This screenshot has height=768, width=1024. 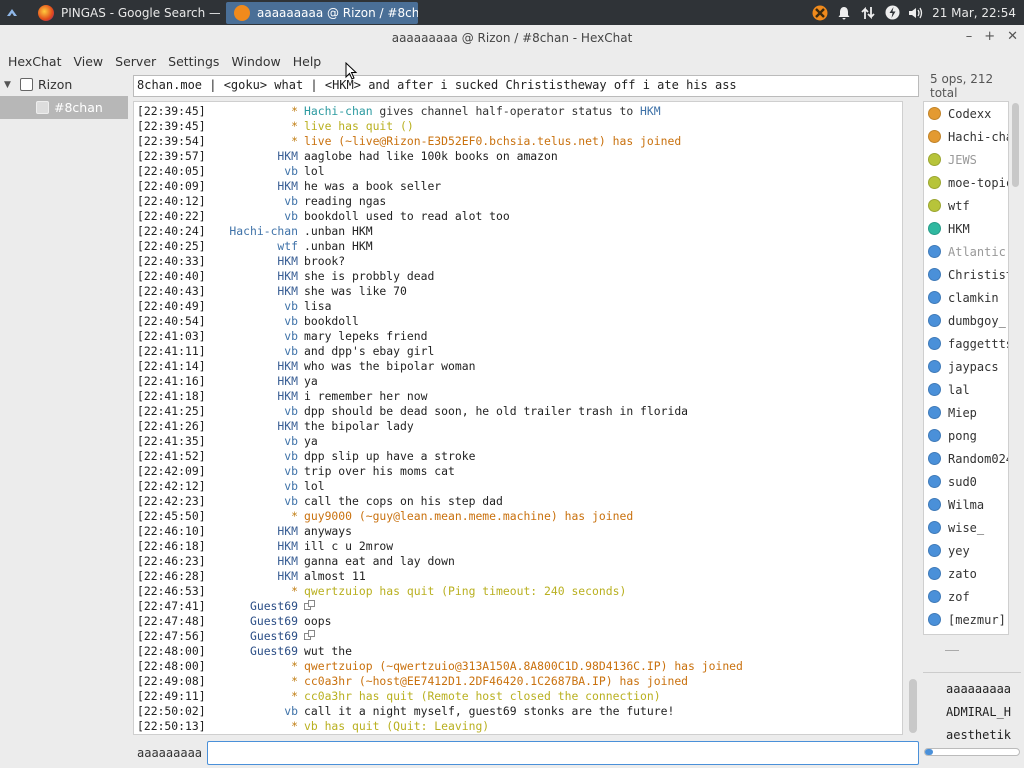 I want to click on chat-nick: *, so click(x=294, y=726).